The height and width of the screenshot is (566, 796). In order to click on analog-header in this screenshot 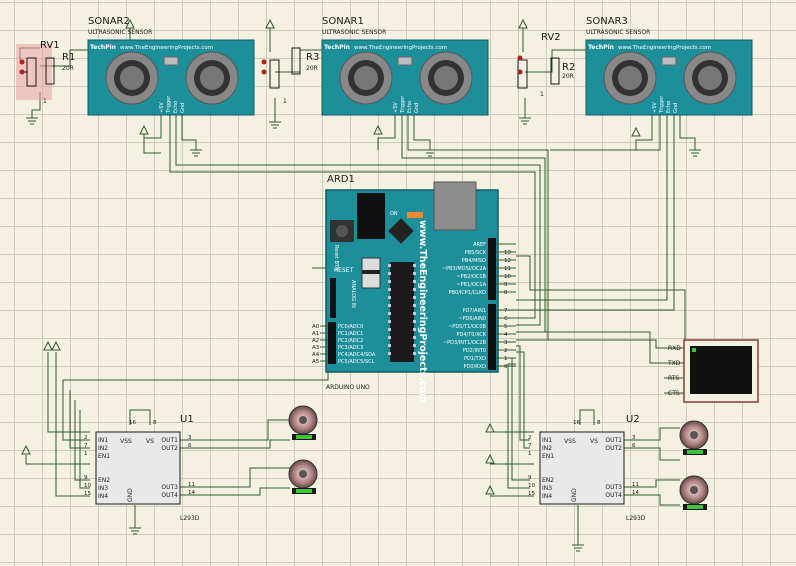, I will do `click(332, 343)`.